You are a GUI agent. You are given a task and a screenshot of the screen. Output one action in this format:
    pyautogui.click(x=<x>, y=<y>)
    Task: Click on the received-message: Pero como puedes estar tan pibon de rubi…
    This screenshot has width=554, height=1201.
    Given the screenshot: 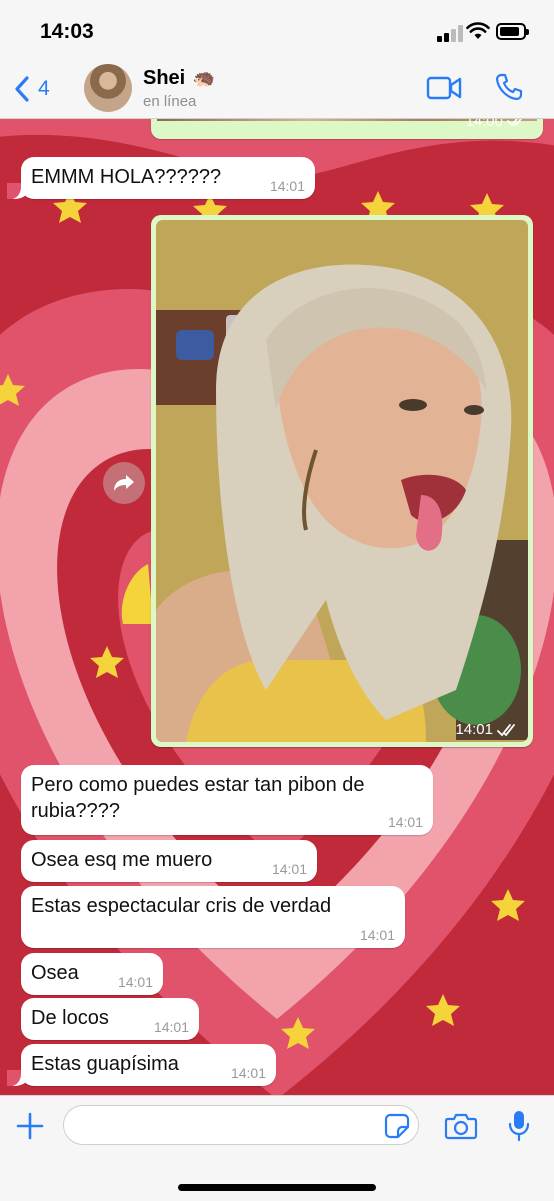 What is the action you would take?
    pyautogui.click(x=227, y=800)
    